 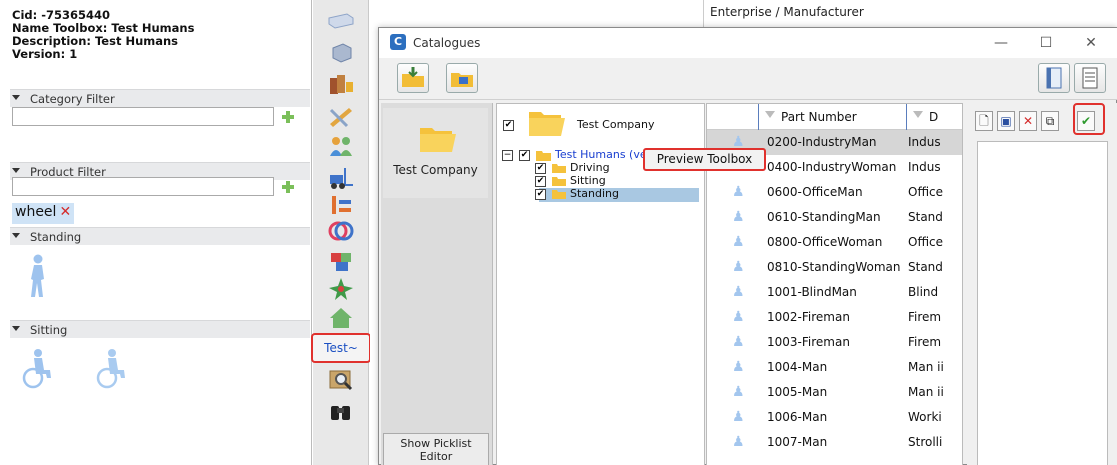 I want to click on open-folder-button, so click(x=462, y=78).